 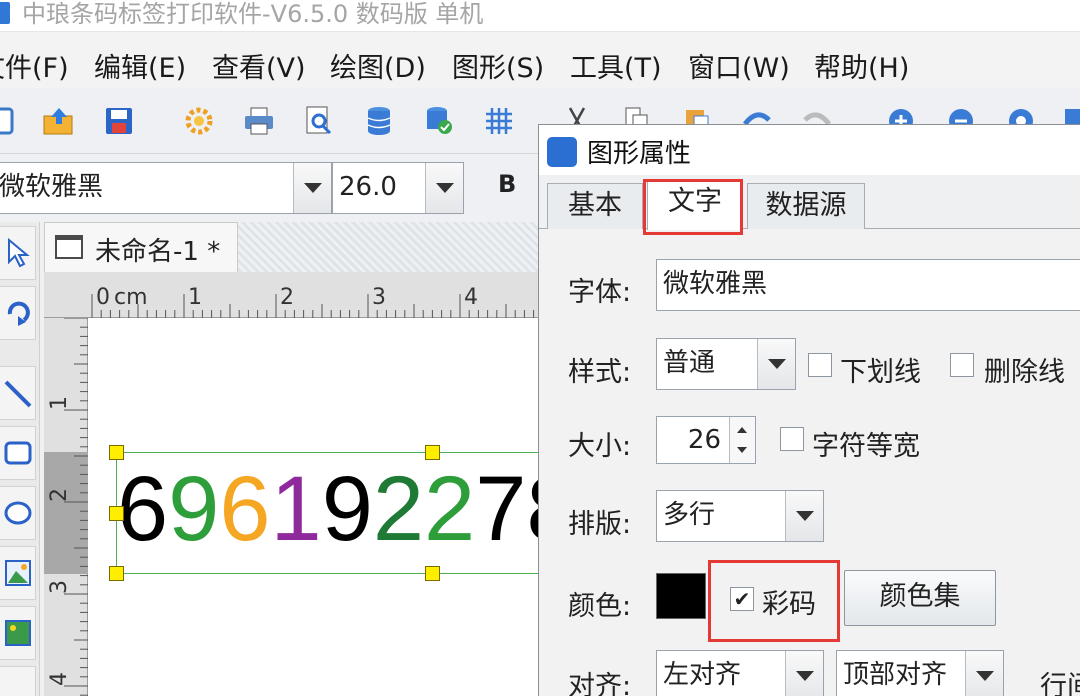 I want to click on size-label: 大小:, so click(x=600, y=446).